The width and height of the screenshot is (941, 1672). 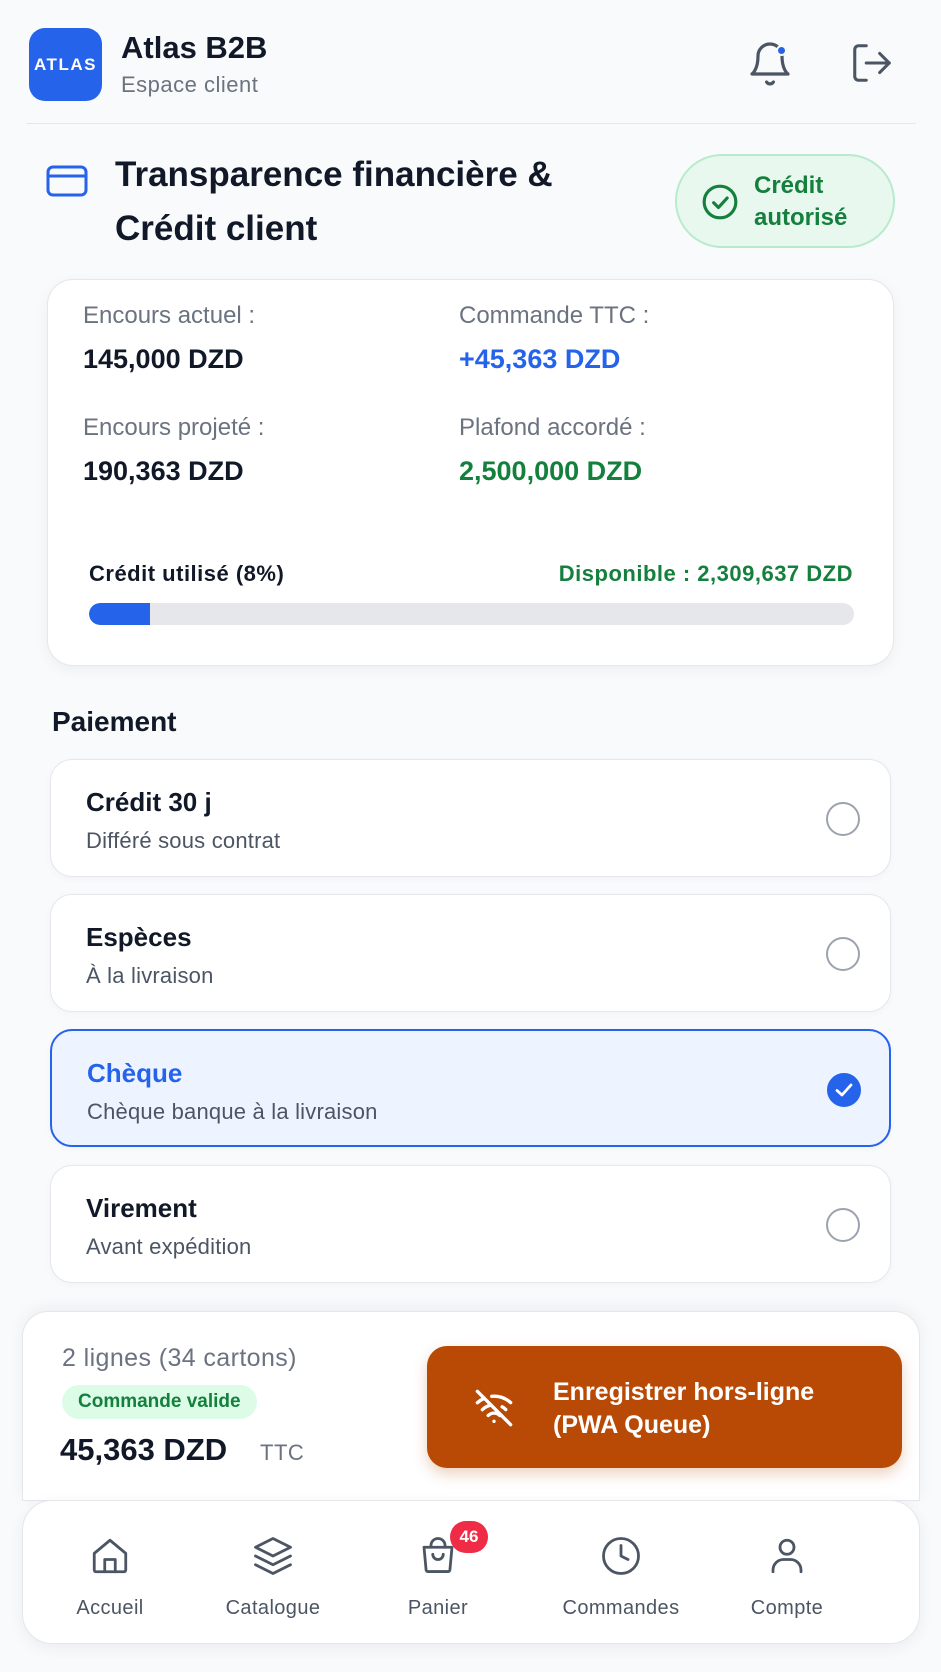 I want to click on nav-item-account: Compte, so click(x=787, y=1573).